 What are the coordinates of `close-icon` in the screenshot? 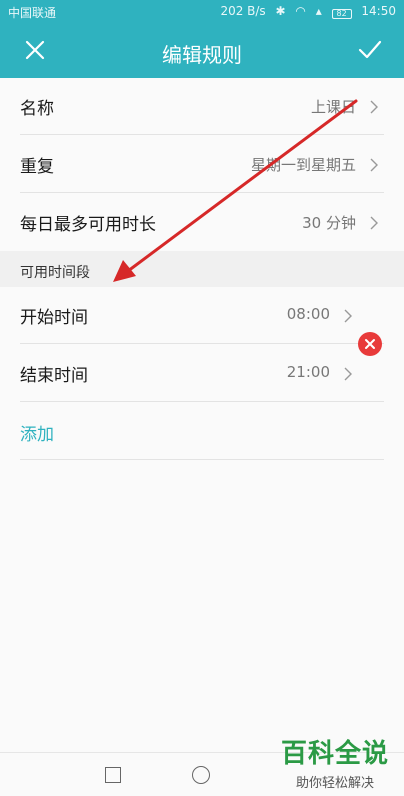 It's located at (370, 344).